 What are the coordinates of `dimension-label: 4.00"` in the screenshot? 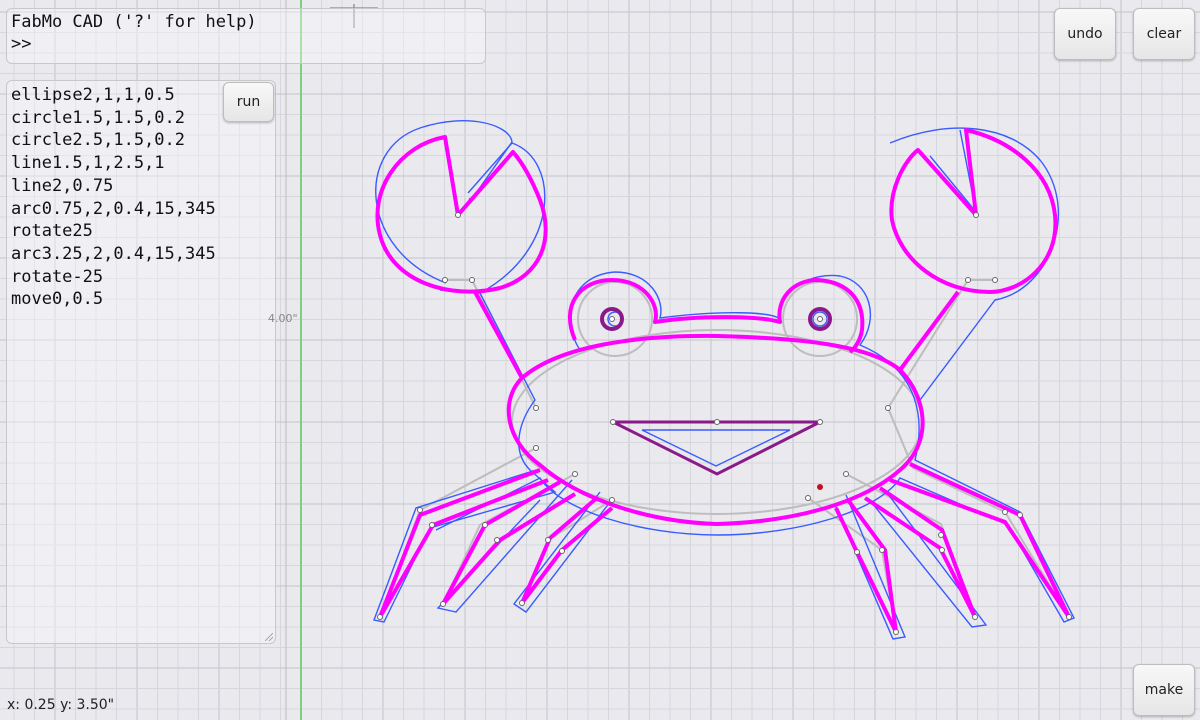 It's located at (283, 318).